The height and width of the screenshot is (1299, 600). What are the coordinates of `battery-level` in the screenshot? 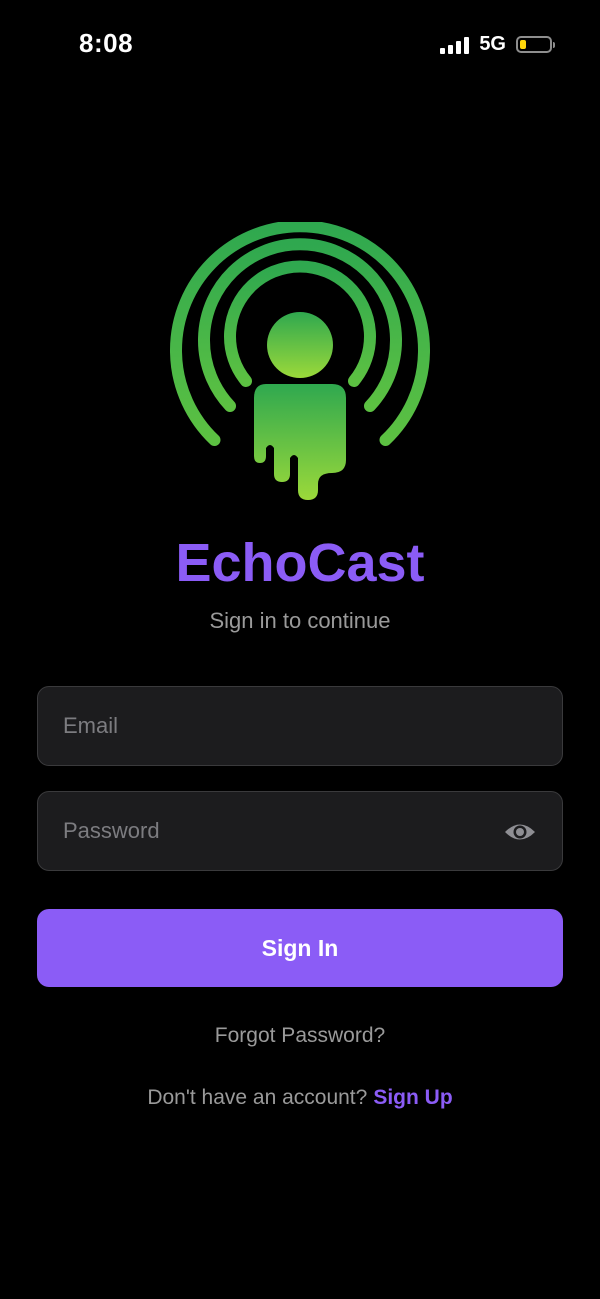 It's located at (523, 44).